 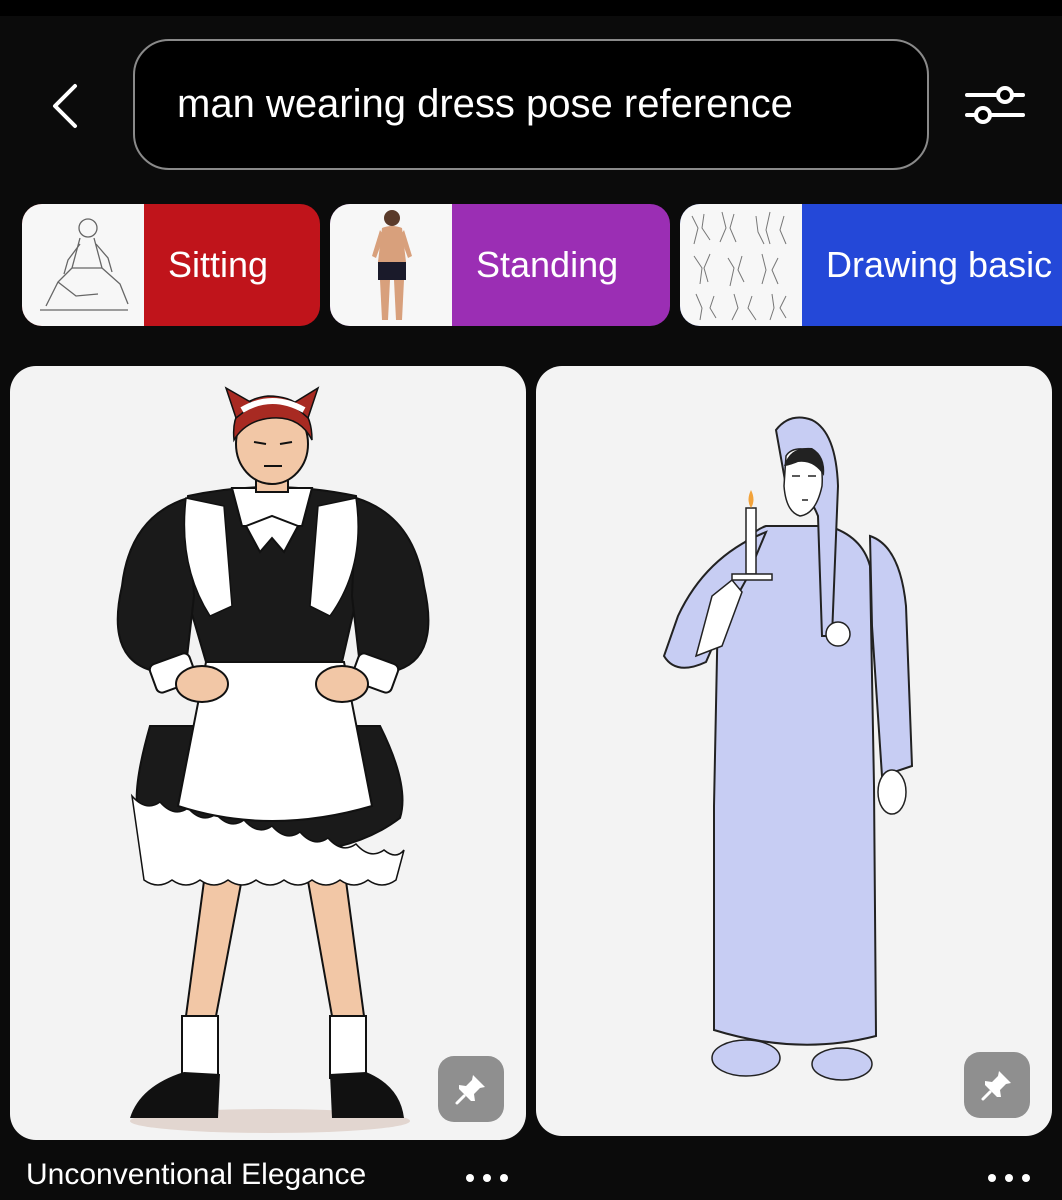 I want to click on pin-image, so click(x=788, y=748).